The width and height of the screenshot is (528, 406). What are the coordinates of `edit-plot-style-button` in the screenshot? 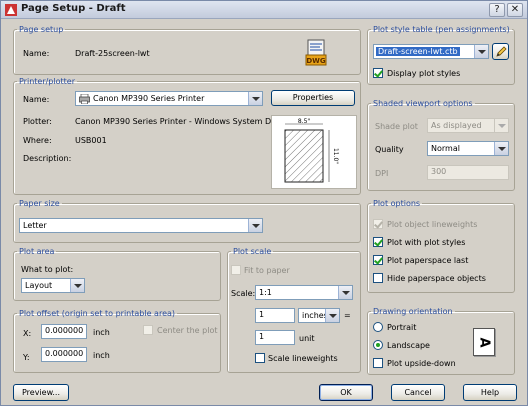 It's located at (500, 51).